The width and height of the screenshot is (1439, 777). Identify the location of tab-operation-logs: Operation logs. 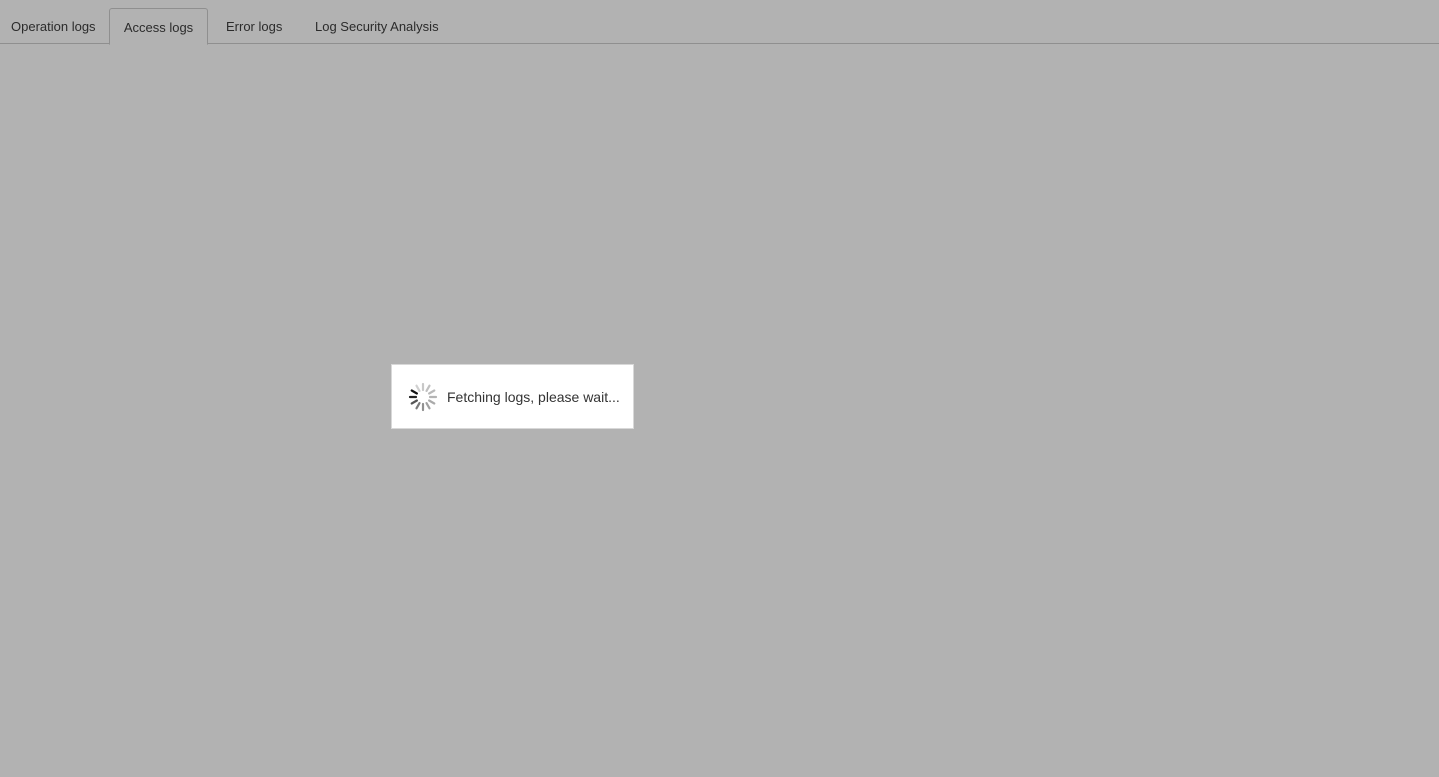
(57, 26).